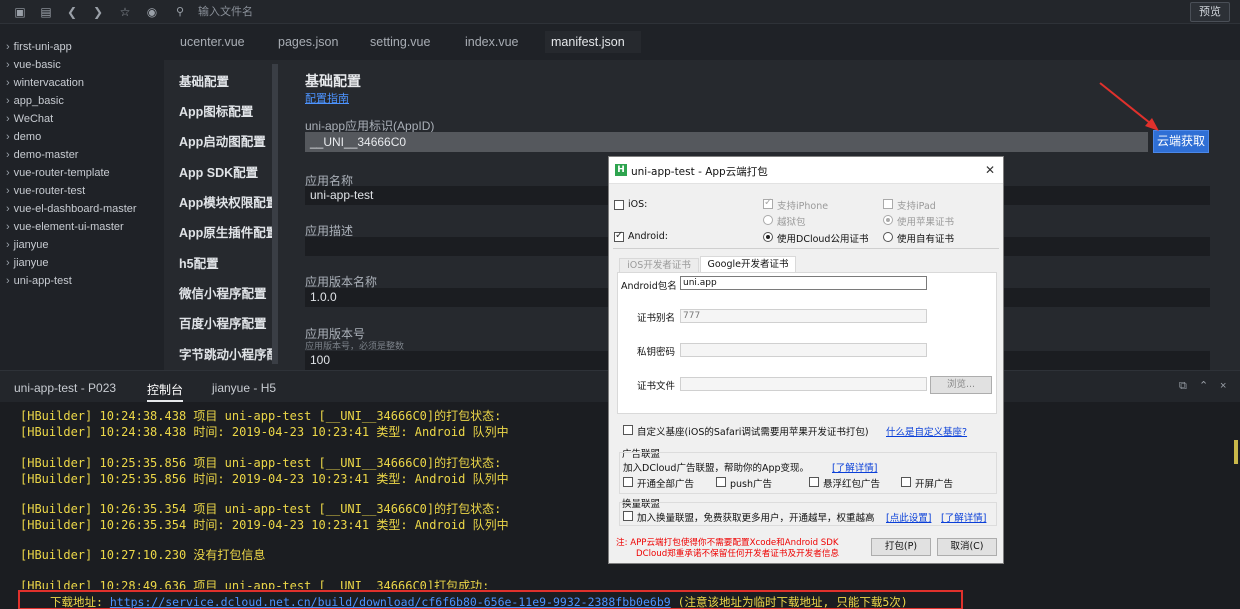 The height and width of the screenshot is (609, 1240). What do you see at coordinates (906, 482) in the screenshot?
I see `ad-splash-checkbox` at bounding box center [906, 482].